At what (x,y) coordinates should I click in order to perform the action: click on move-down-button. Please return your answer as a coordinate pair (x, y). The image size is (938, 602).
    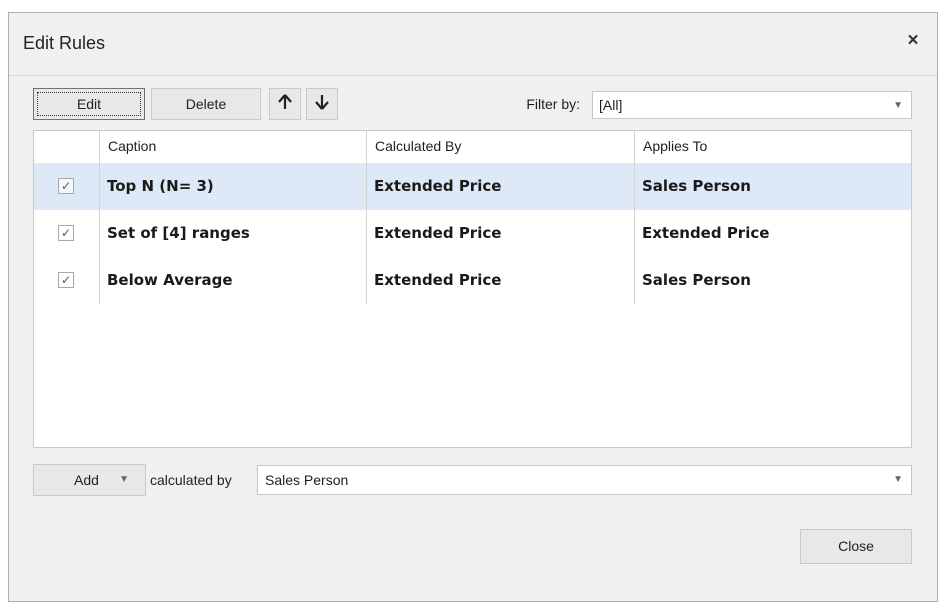
    Looking at the image, I should click on (322, 104).